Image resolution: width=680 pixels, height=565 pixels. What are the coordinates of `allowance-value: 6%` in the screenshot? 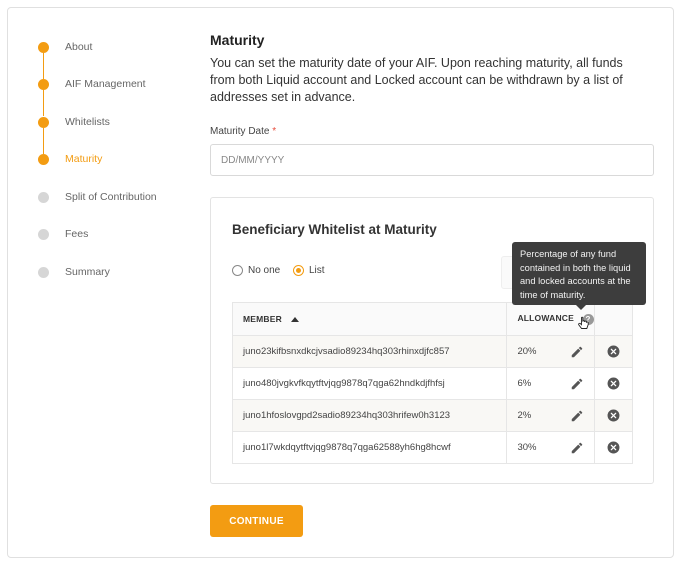 It's located at (524, 383).